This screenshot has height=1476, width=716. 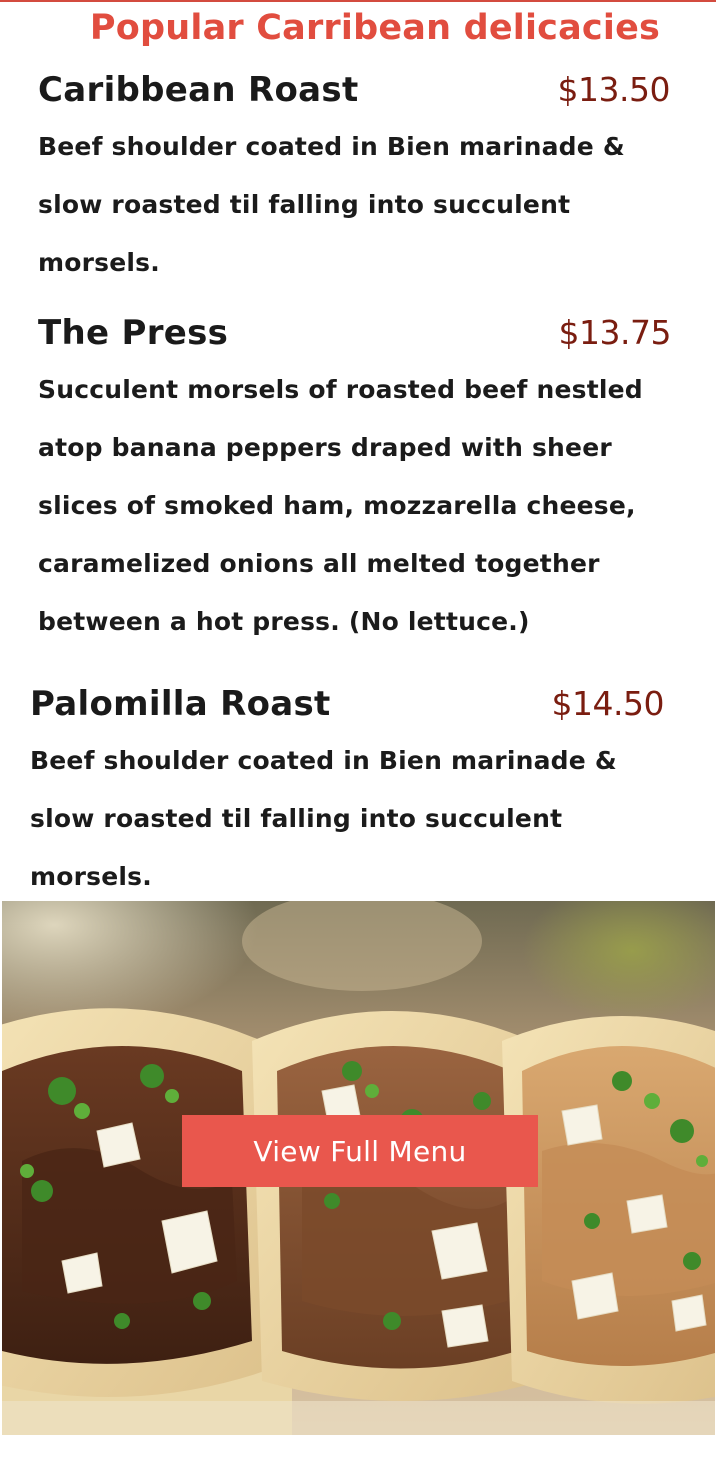 What do you see at coordinates (133, 333) in the screenshot?
I see `menu-item-name: The Press` at bounding box center [133, 333].